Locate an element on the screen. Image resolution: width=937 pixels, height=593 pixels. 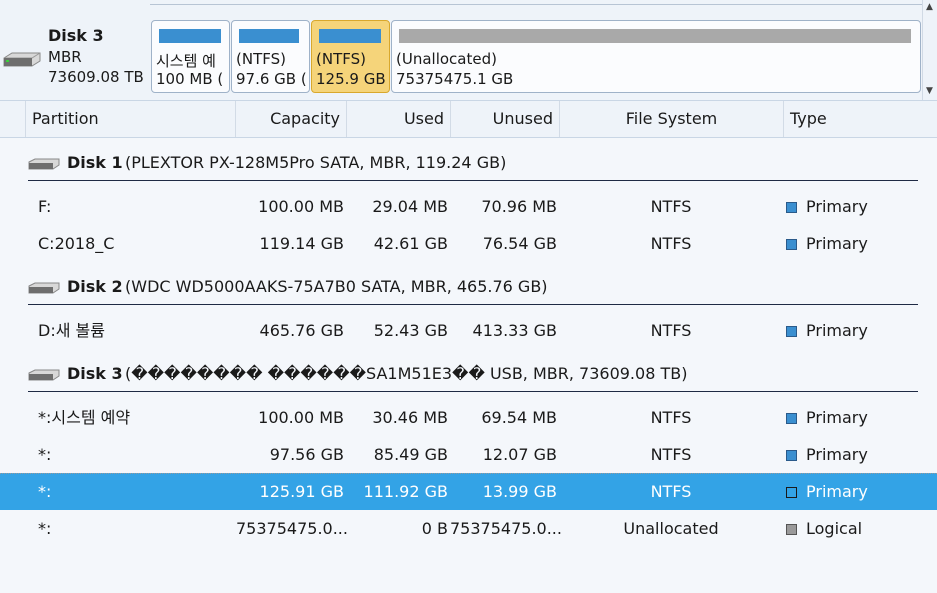
partition-block-ntfs-1: (NTFS) 97.6 GB ( is located at coordinates (270, 56).